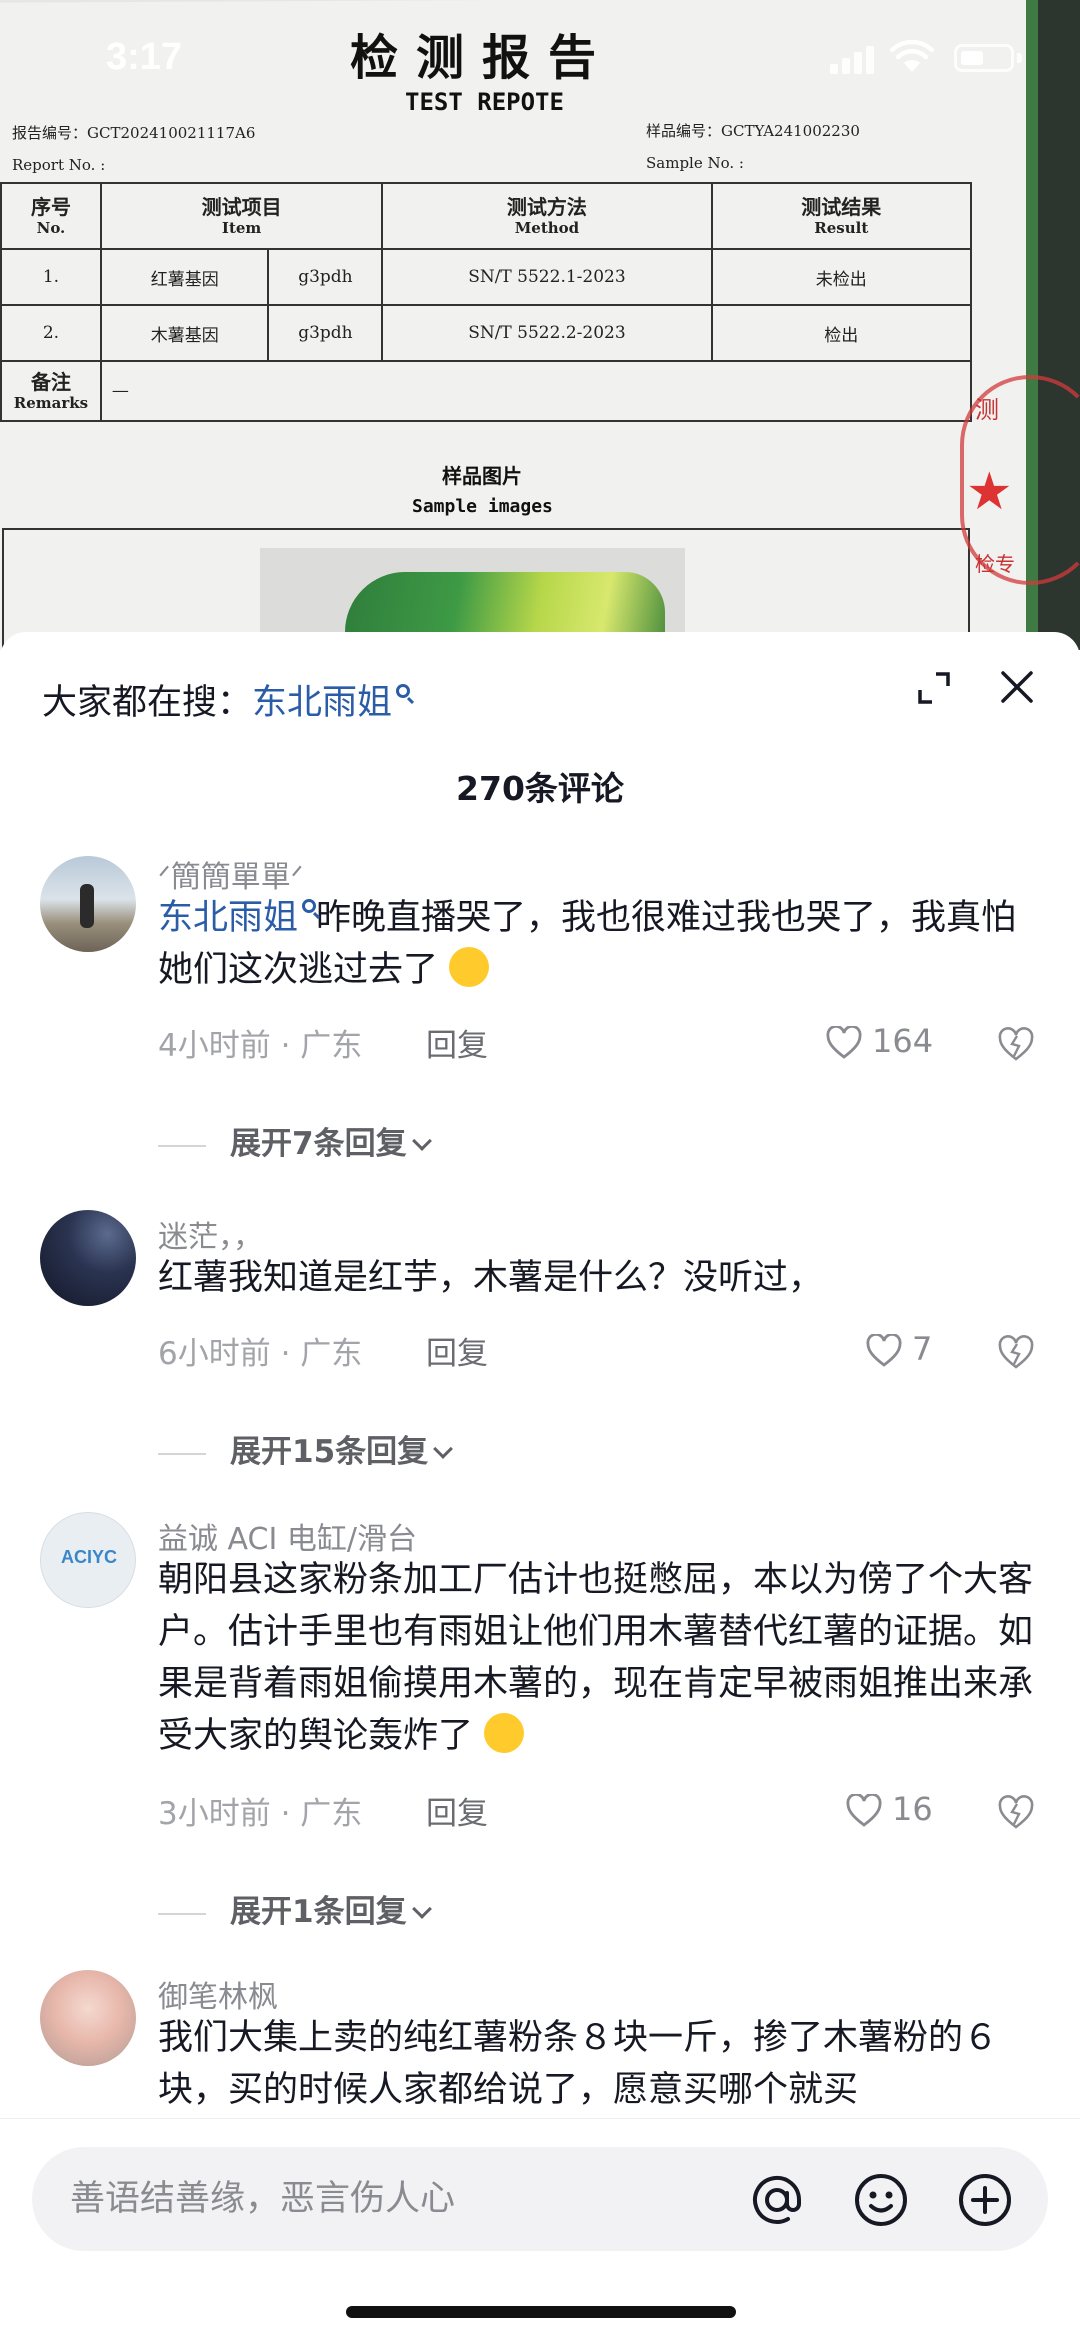 The image size is (1080, 2338). Describe the element at coordinates (995, 564) in the screenshot. I see `stamp-text: 检专` at that location.